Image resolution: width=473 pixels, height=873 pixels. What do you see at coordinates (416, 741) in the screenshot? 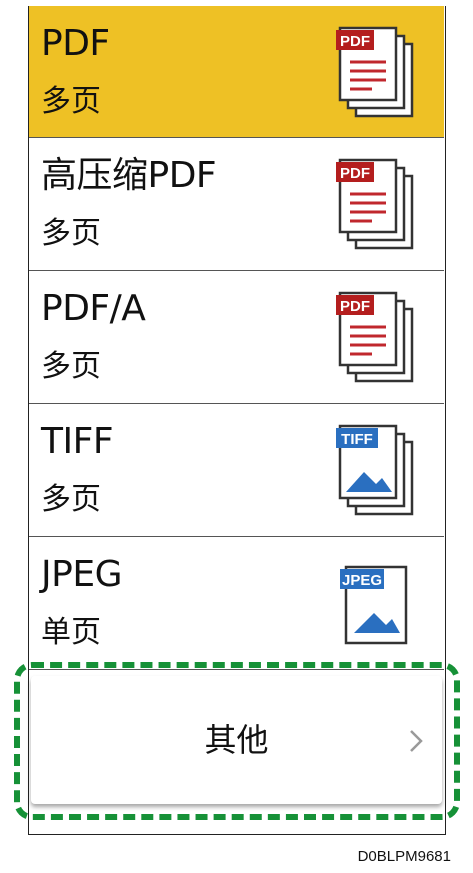
I see `chevron-right-icon` at bounding box center [416, 741].